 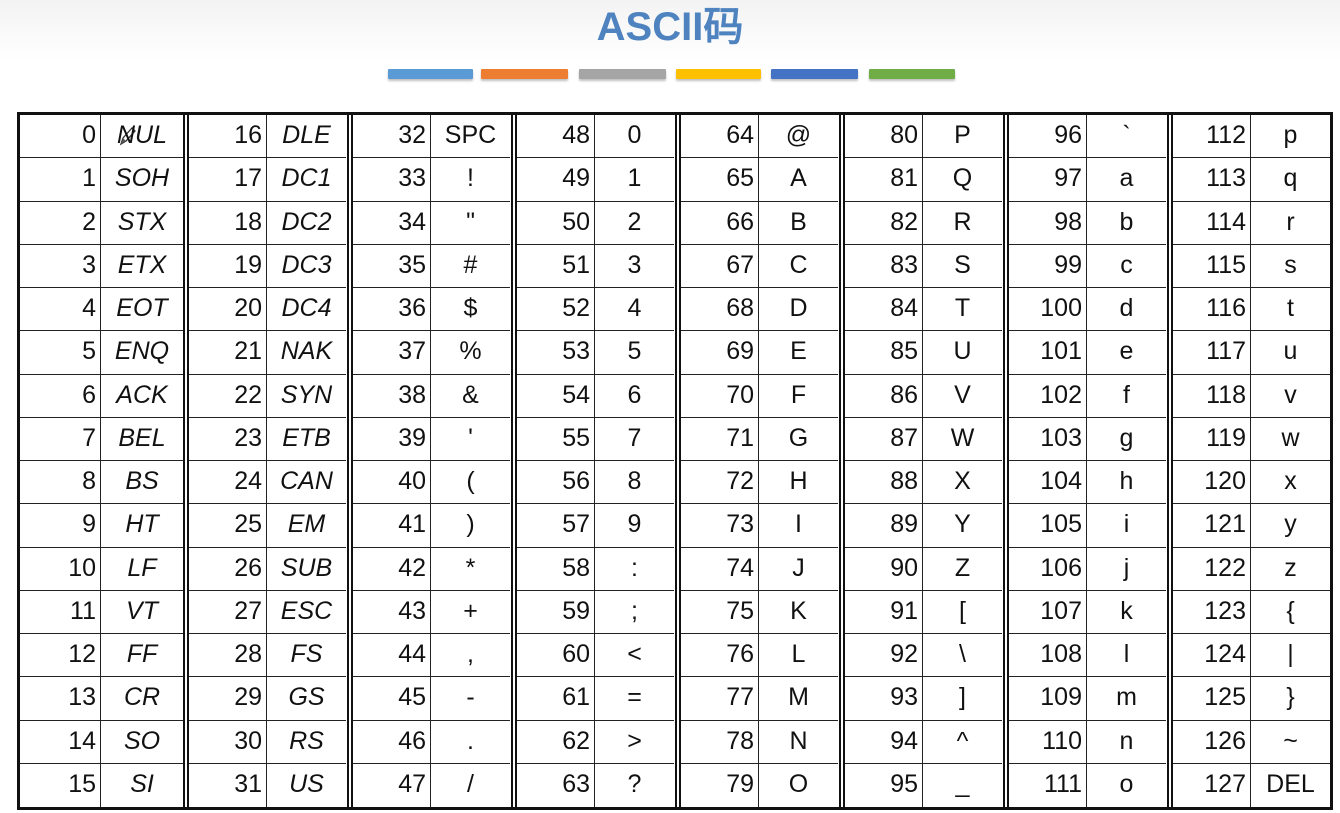 I want to click on code-cell: 25, so click(x=228, y=525).